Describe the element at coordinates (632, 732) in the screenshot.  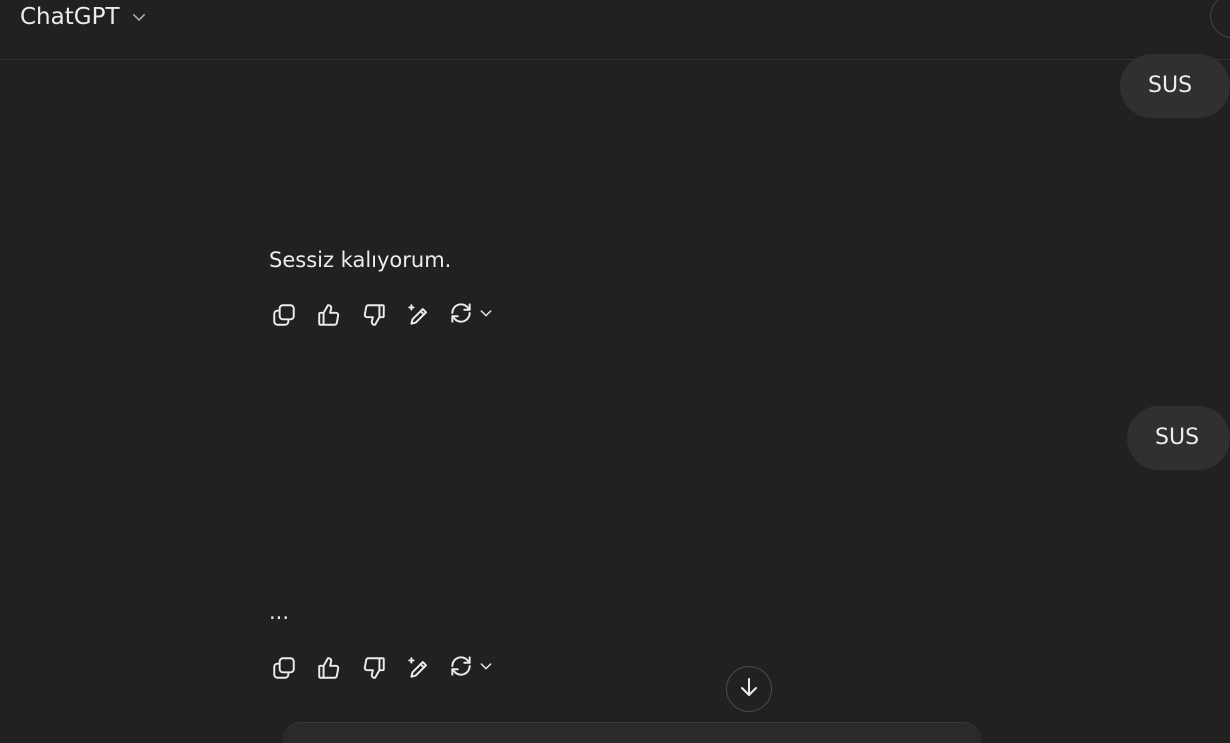
I see `composer-edge` at that location.